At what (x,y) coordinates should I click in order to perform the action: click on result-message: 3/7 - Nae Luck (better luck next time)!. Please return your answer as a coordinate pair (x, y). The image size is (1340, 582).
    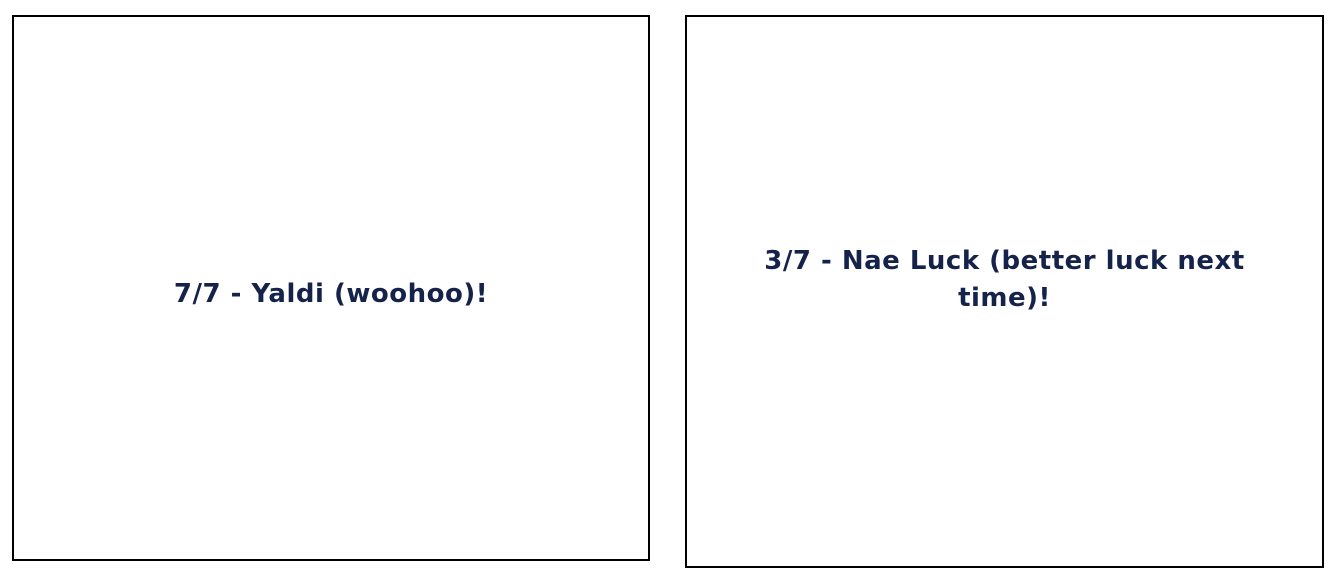
    Looking at the image, I should click on (1004, 279).